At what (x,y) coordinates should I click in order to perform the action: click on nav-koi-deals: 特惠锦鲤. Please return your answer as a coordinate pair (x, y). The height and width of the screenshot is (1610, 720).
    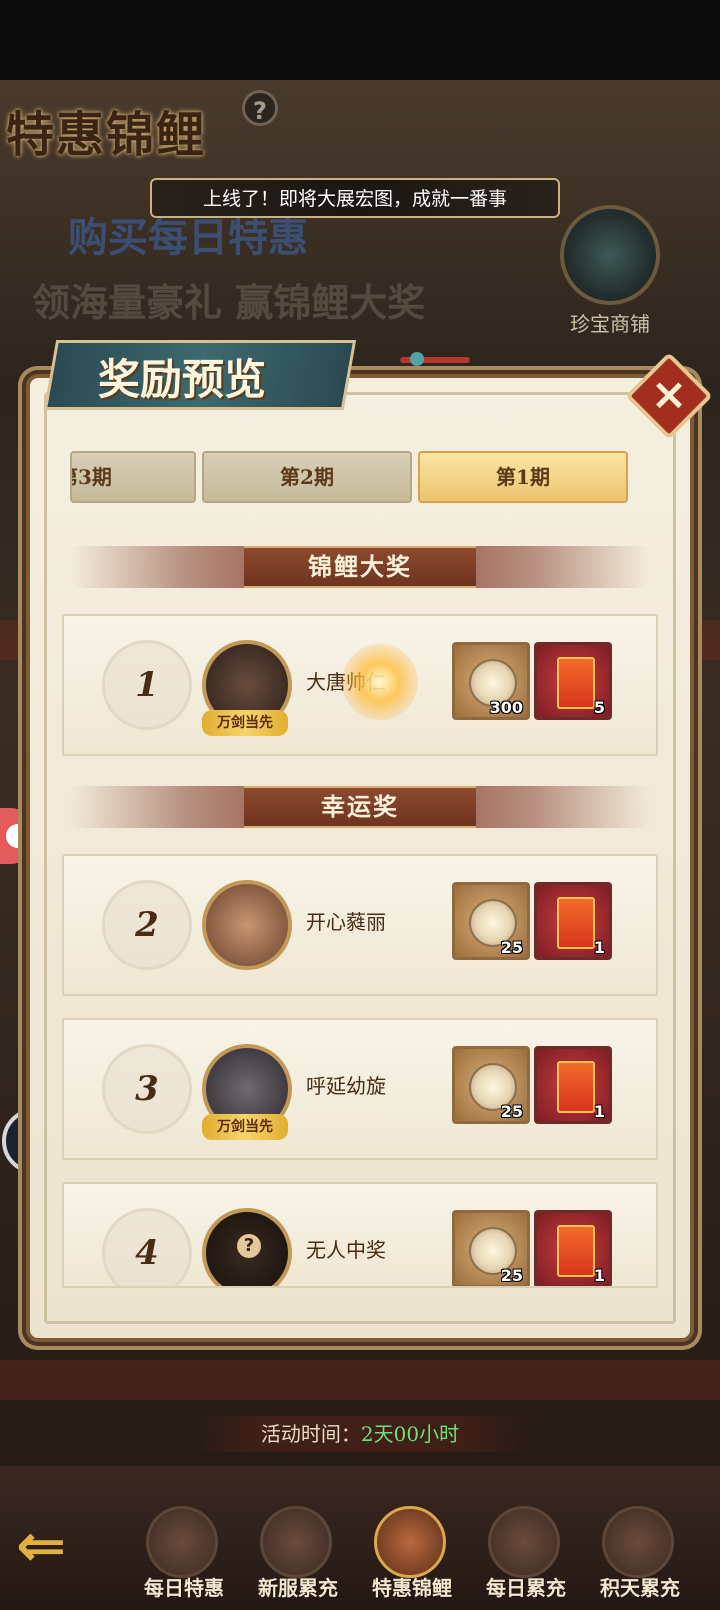
    Looking at the image, I should click on (412, 1558).